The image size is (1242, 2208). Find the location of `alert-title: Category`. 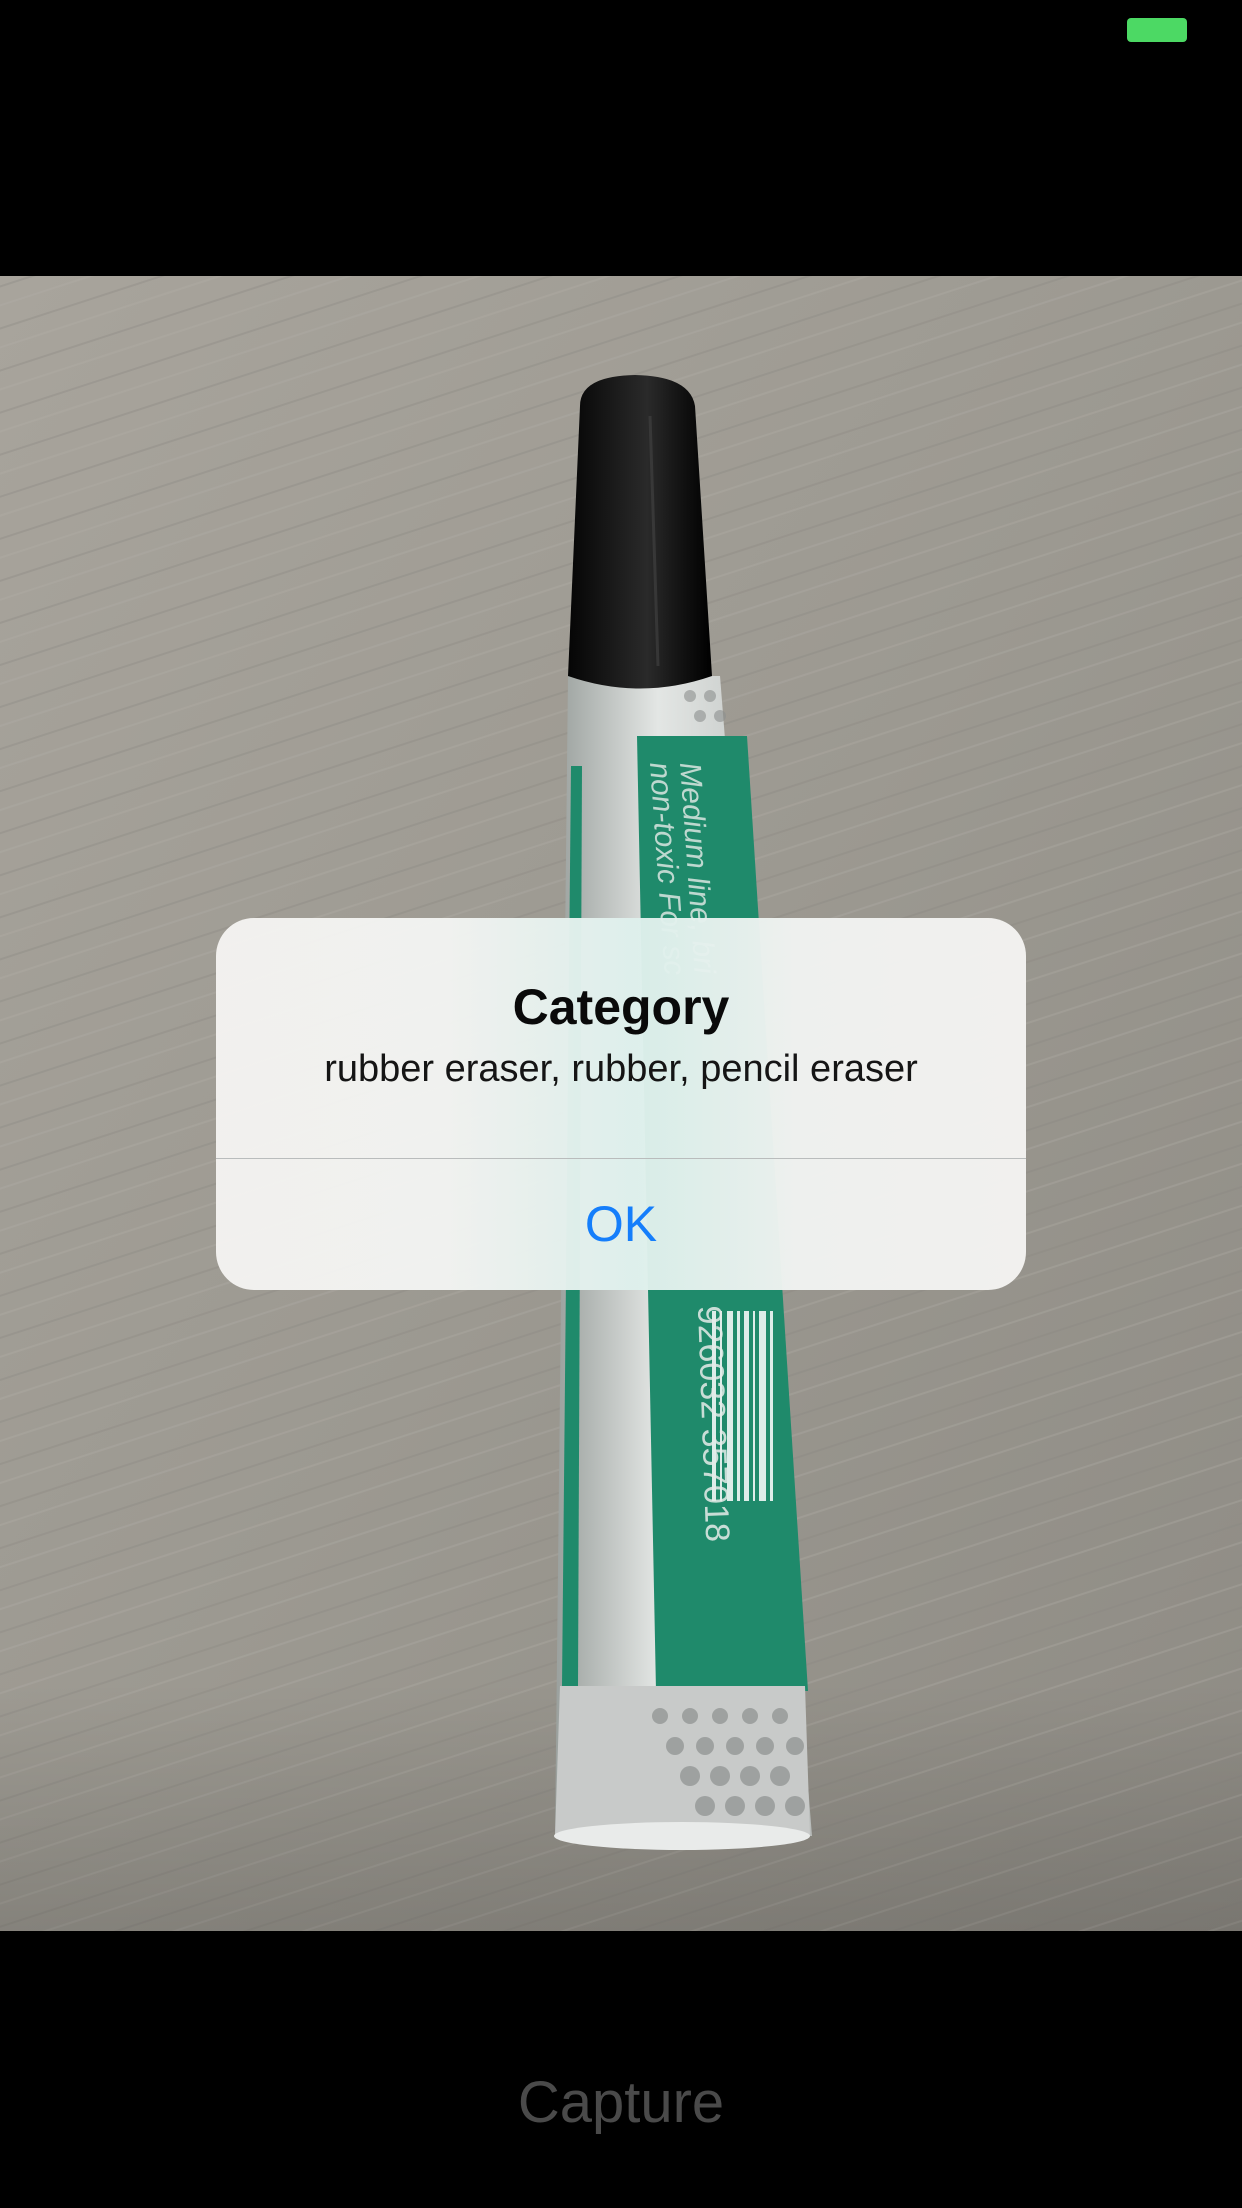

alert-title: Category is located at coordinates (621, 1007).